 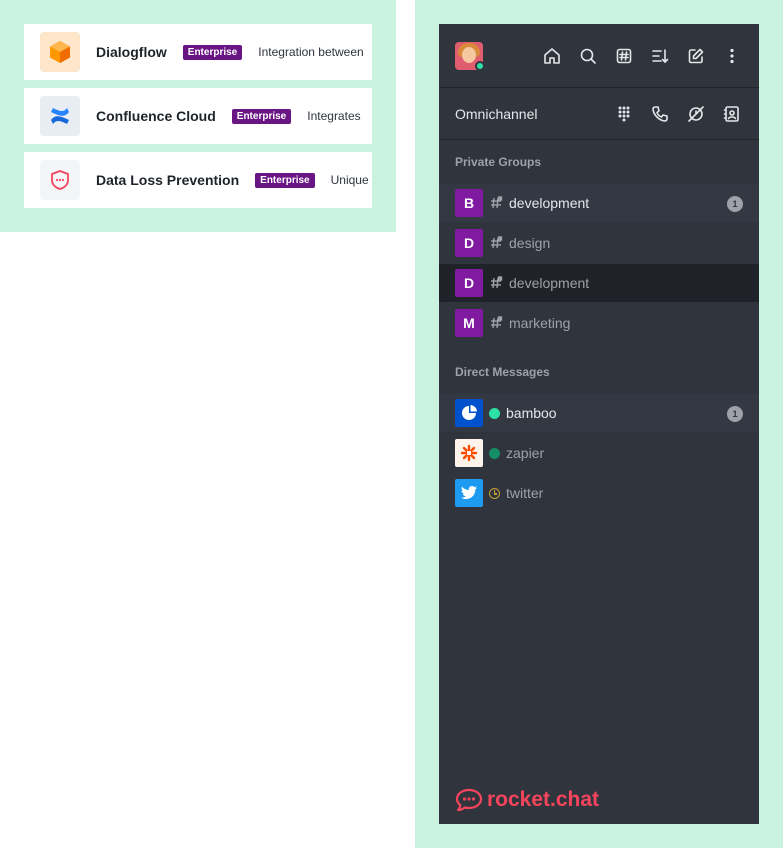 What do you see at coordinates (168, 180) in the screenshot?
I see `app-name: Data Loss Prevention` at bounding box center [168, 180].